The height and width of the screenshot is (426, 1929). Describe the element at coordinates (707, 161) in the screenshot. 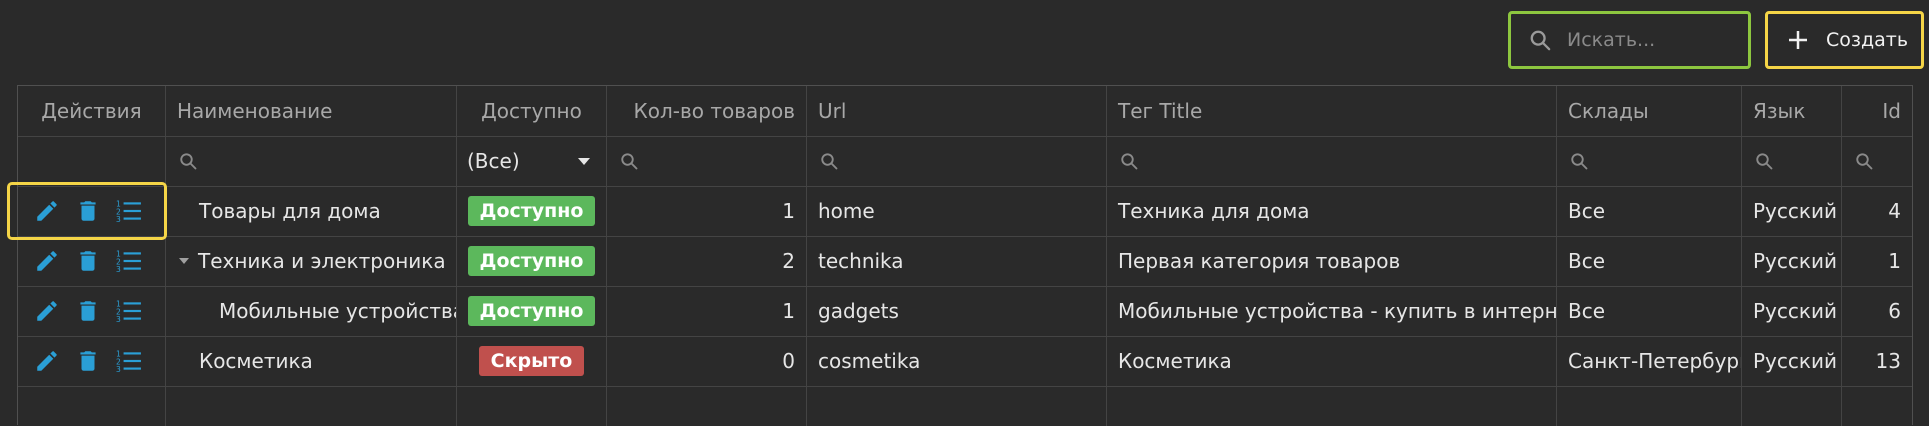

I see `filter-count` at that location.